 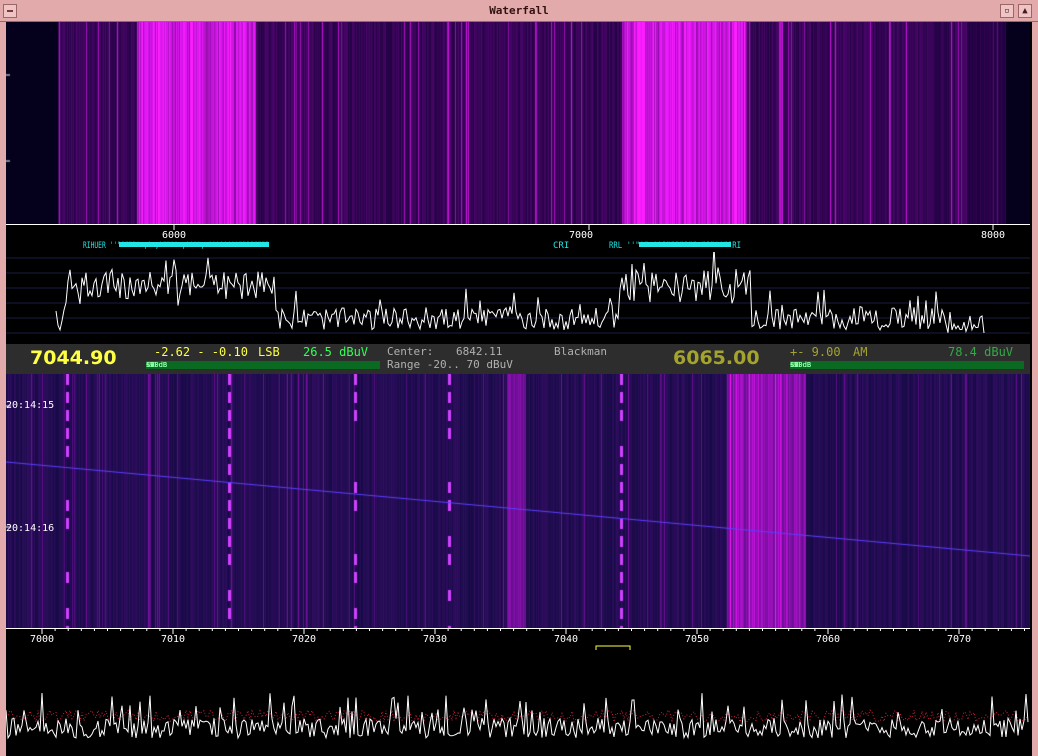 I want to click on rx2-s-meter: S1 S3 S5 S7 S9 +20dB +40dB +60dB, so click(x=907, y=365).